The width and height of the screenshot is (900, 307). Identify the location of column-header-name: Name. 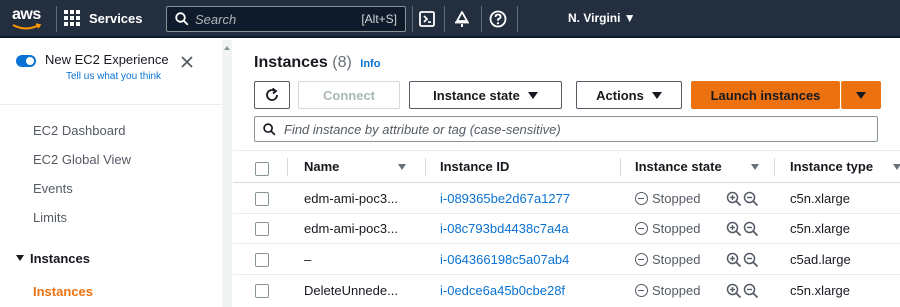
(321, 166).